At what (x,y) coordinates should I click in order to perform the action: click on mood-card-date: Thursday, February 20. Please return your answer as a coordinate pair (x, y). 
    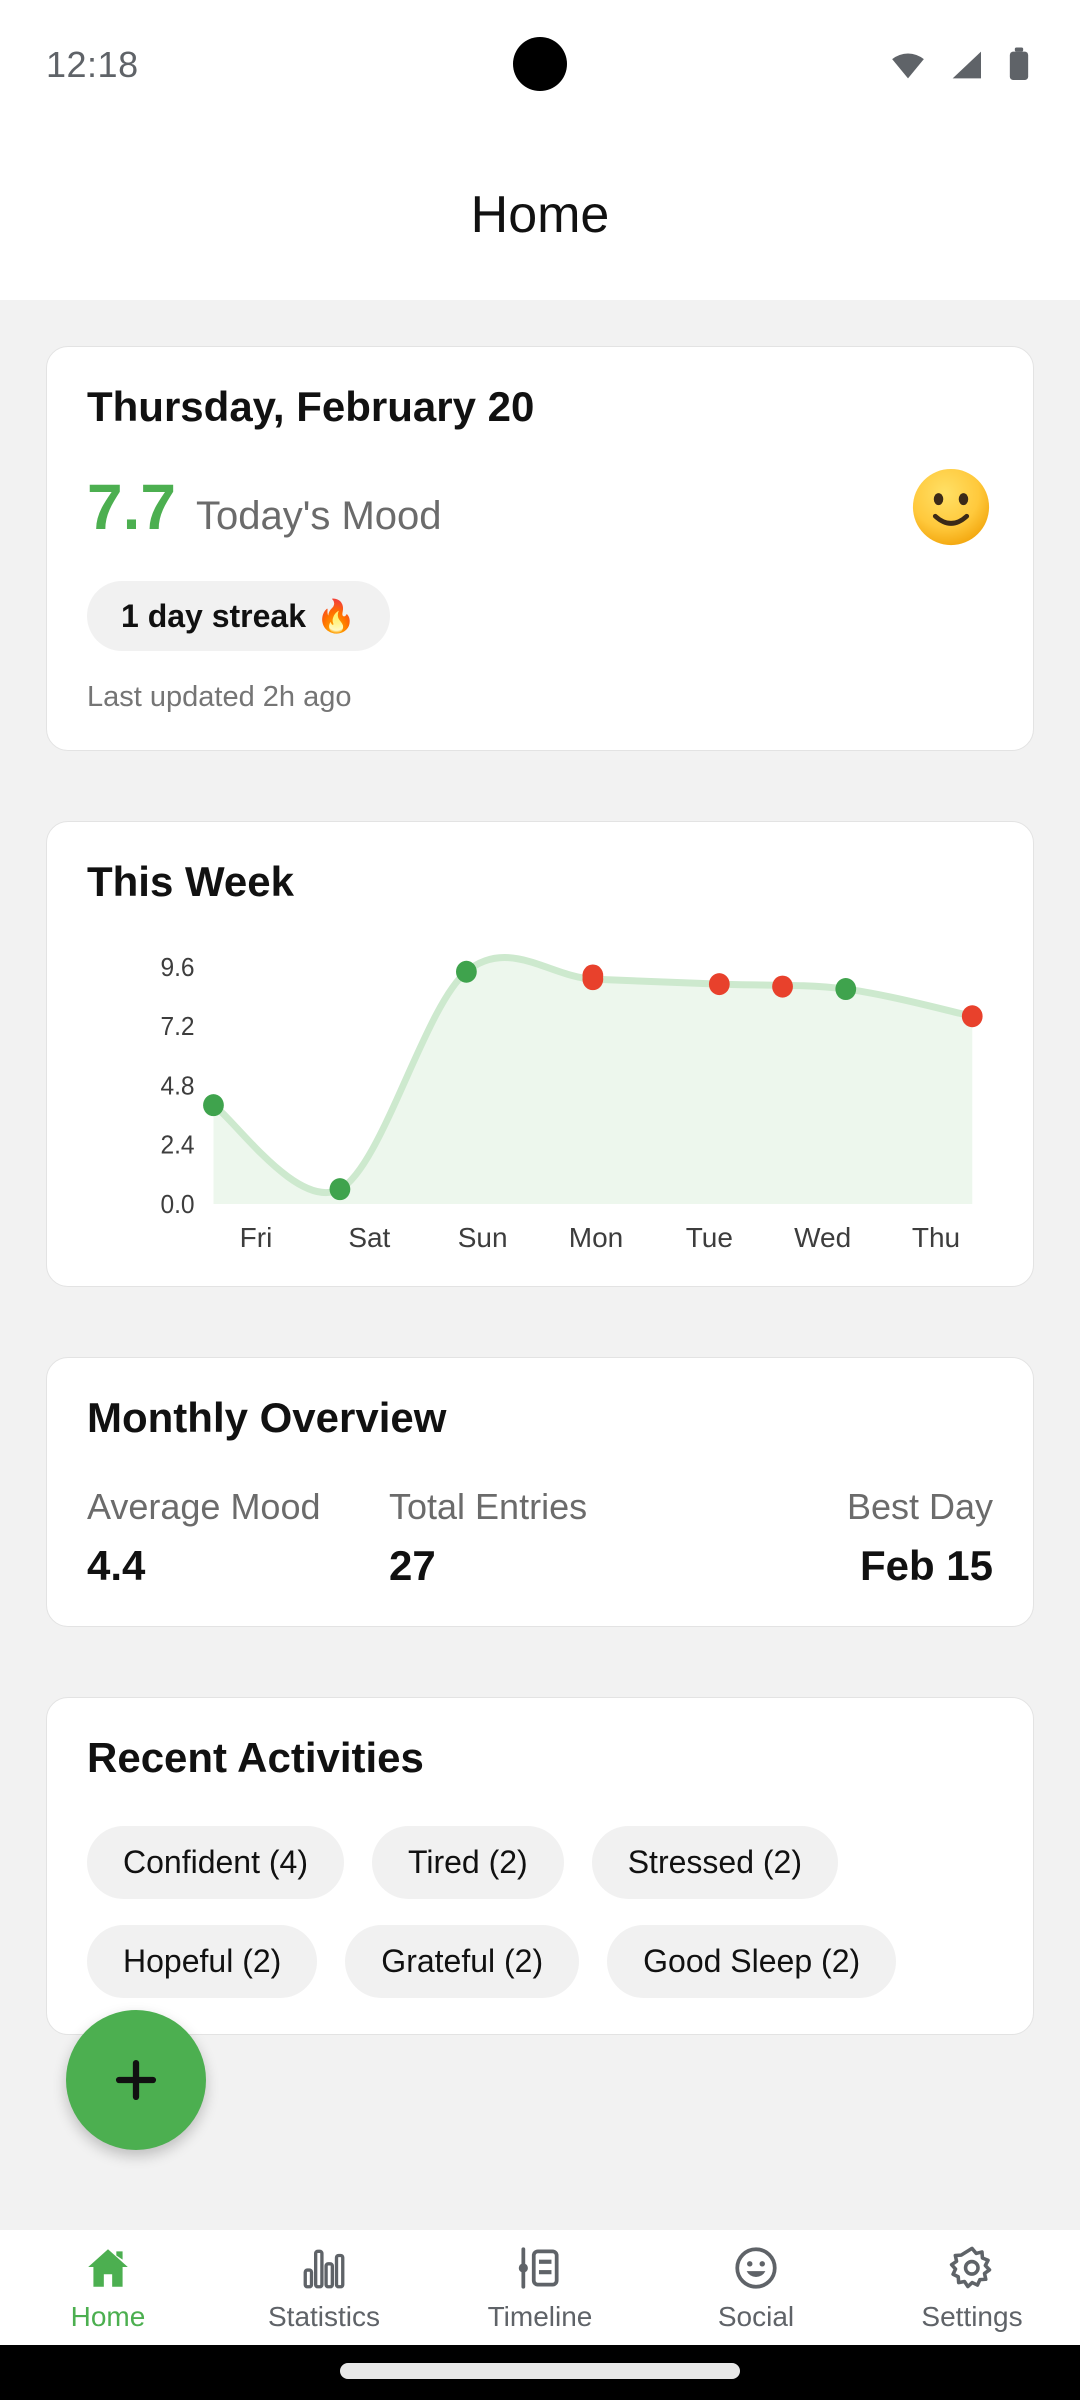
    Looking at the image, I should click on (311, 406).